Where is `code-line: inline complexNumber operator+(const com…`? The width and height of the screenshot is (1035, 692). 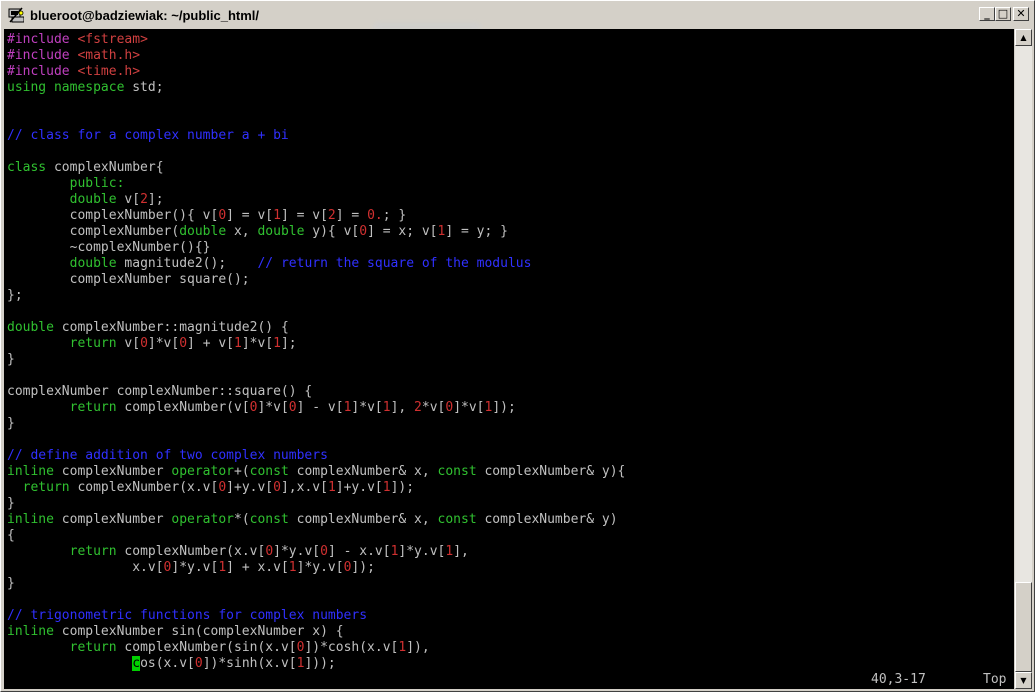 code-line: inline complexNumber operator+(const com… is located at coordinates (316, 472).